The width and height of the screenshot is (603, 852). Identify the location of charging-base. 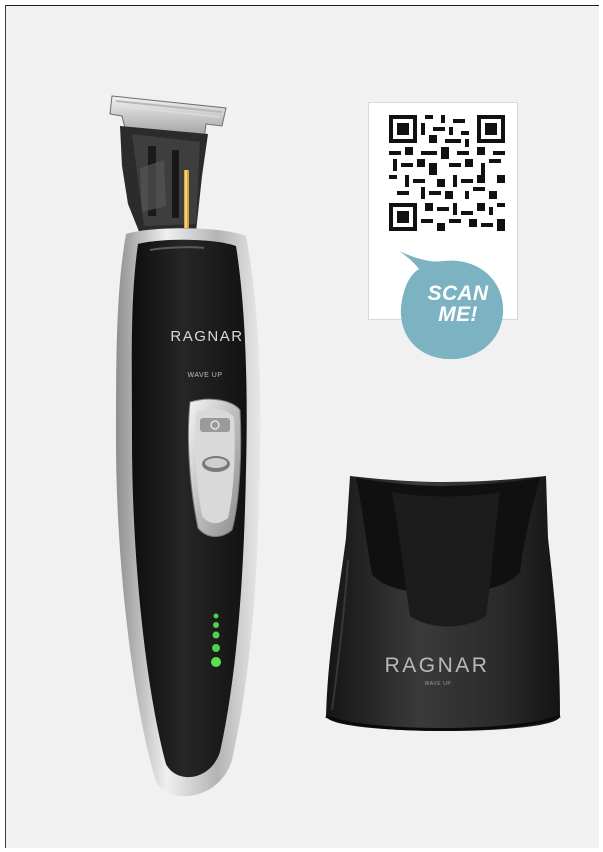
(443, 603).